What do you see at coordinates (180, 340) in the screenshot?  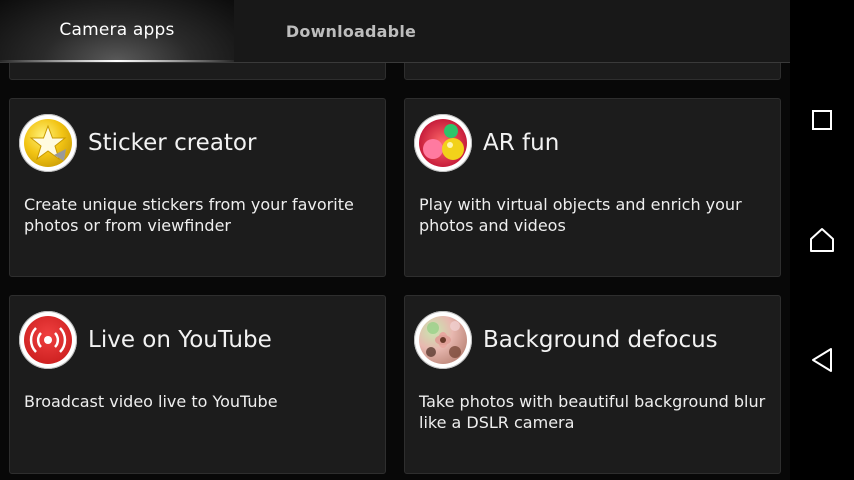 I see `card-title: Live on YouTube` at bounding box center [180, 340].